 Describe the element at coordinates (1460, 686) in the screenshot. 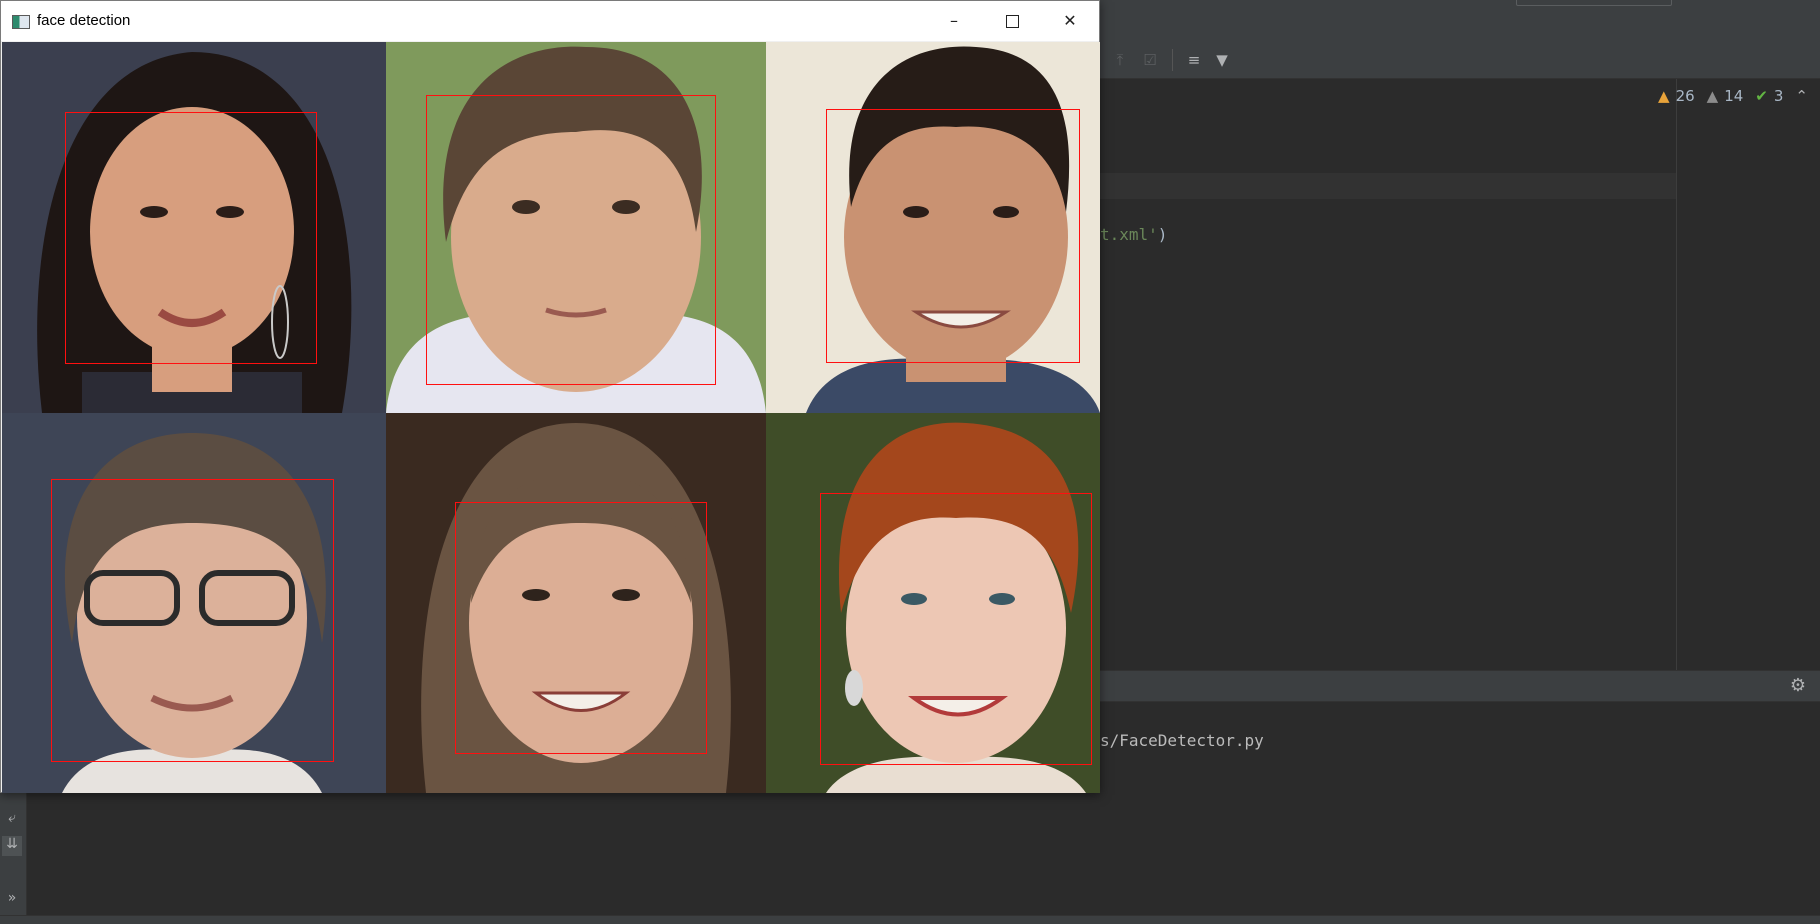

I see `run-panel-header: ⚙` at that location.